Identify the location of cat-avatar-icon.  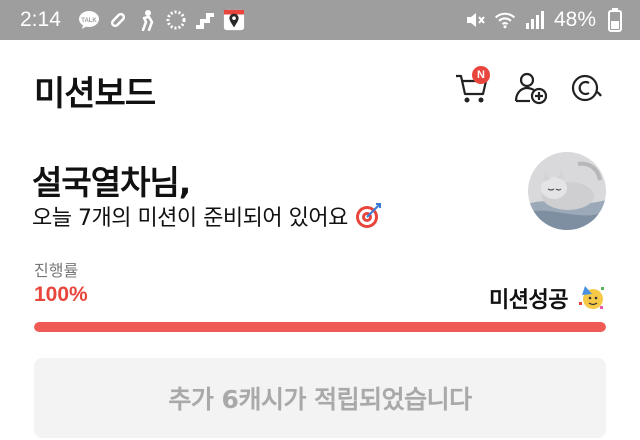
(567, 191).